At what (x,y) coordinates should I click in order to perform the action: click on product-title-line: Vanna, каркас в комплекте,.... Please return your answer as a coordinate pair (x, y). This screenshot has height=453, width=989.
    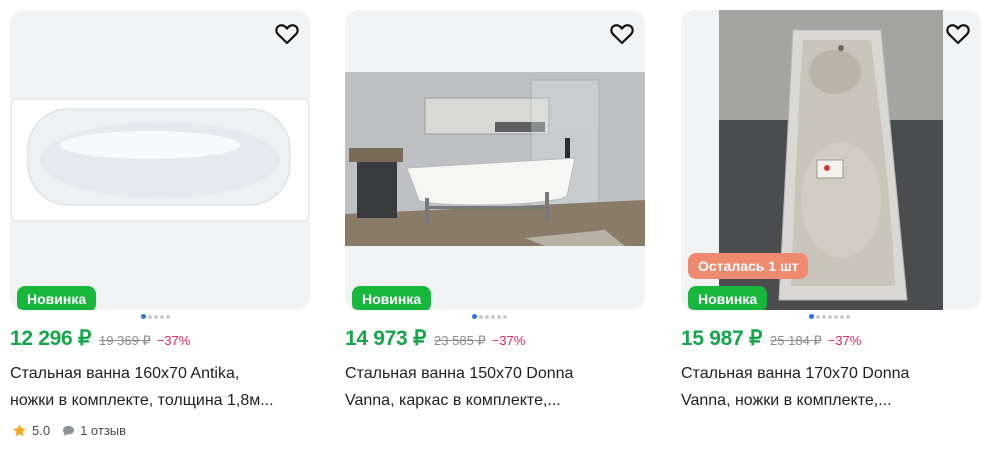
    Looking at the image, I should click on (453, 400).